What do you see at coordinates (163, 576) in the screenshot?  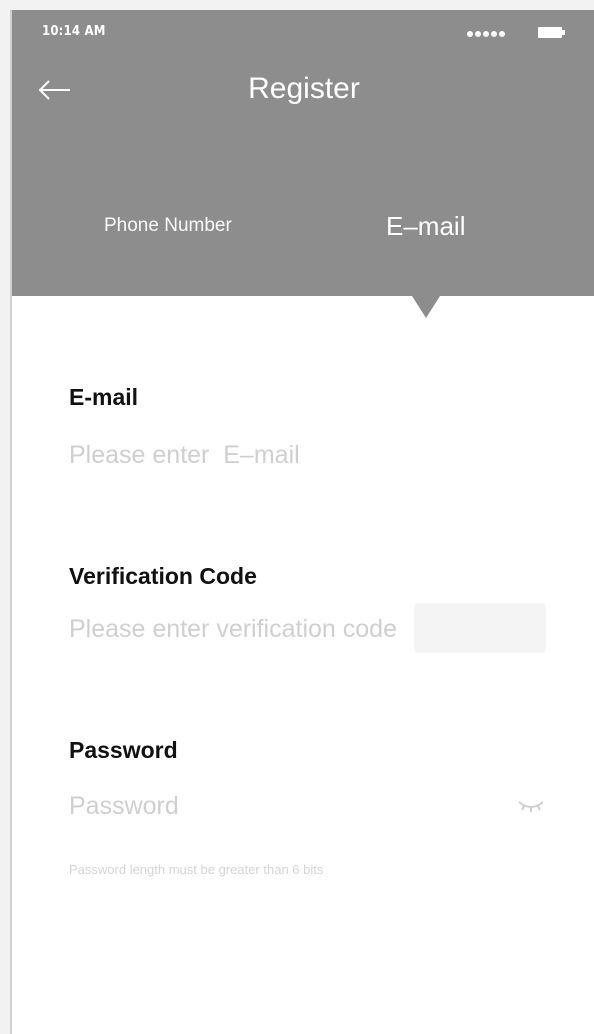 I see `verification-code-label: Verification Code` at bounding box center [163, 576].